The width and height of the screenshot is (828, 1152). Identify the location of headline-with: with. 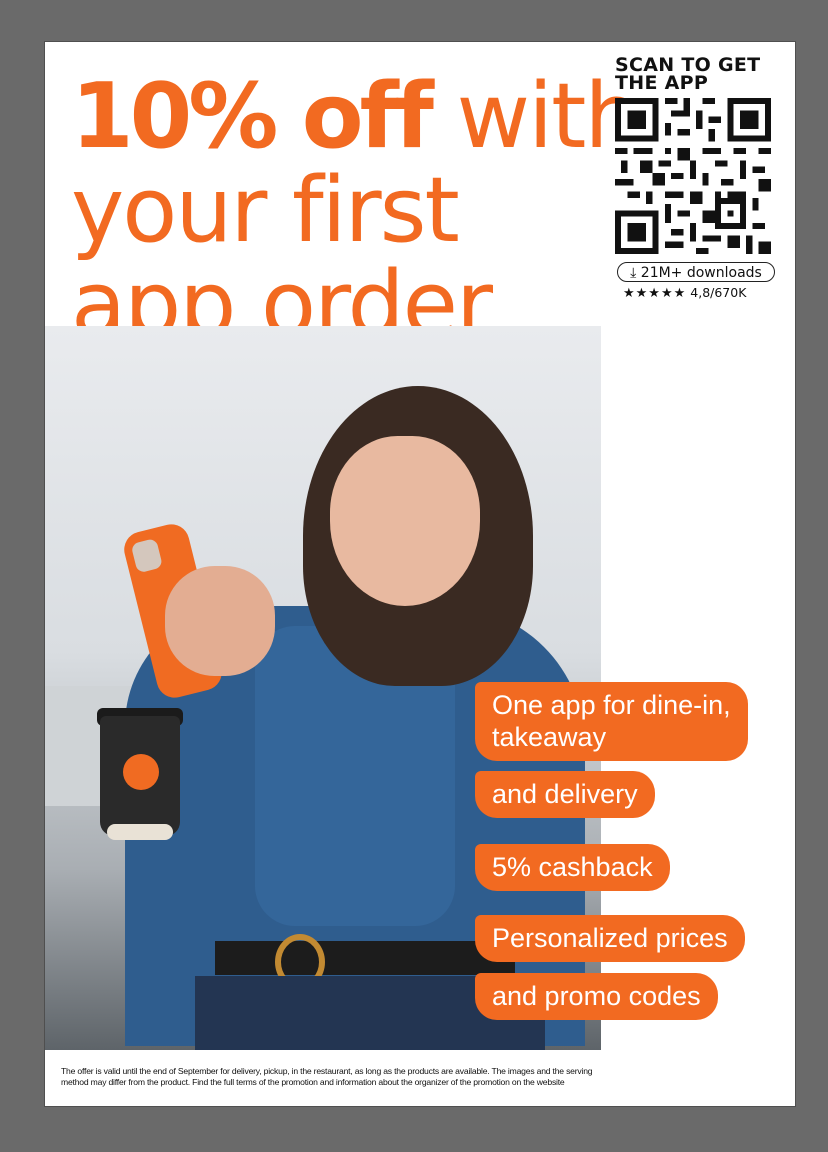
(535, 116).